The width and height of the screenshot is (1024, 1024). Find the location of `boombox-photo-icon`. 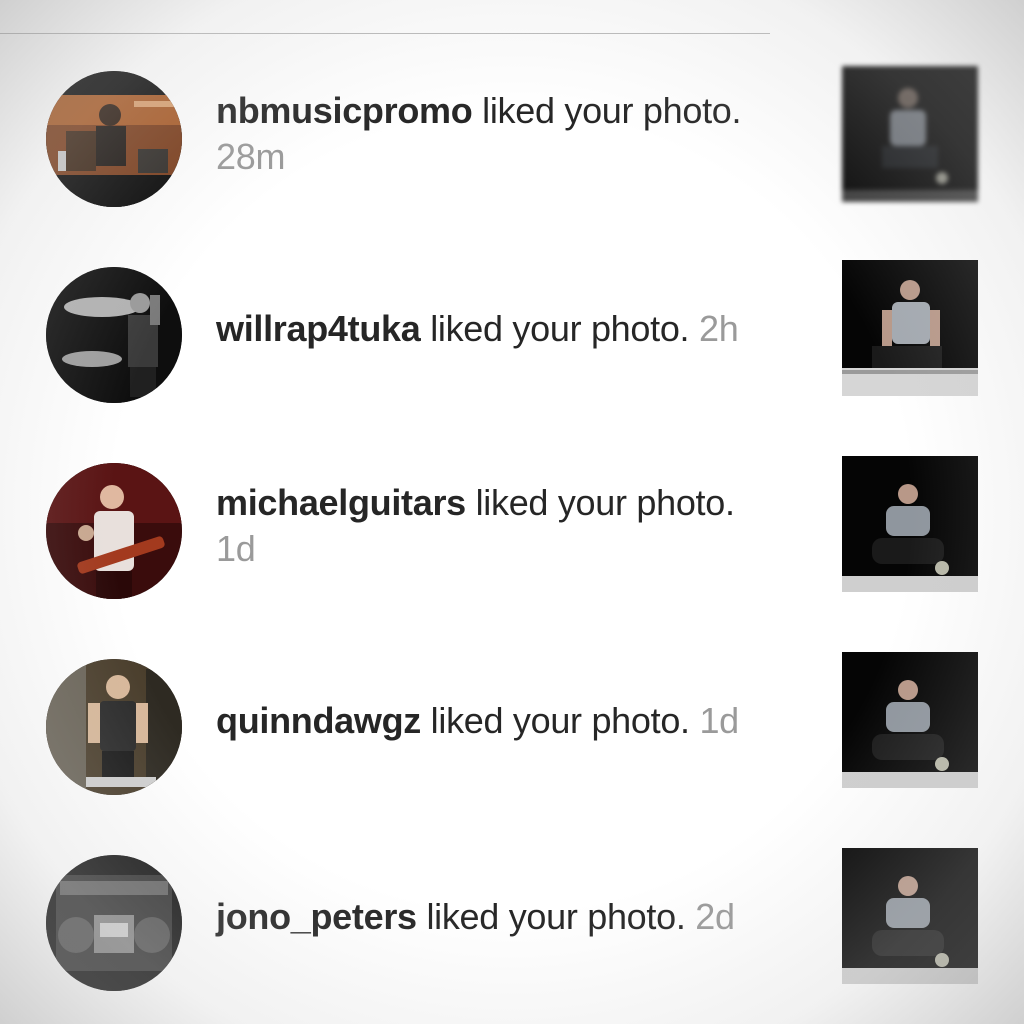

boombox-photo-icon is located at coordinates (114, 923).